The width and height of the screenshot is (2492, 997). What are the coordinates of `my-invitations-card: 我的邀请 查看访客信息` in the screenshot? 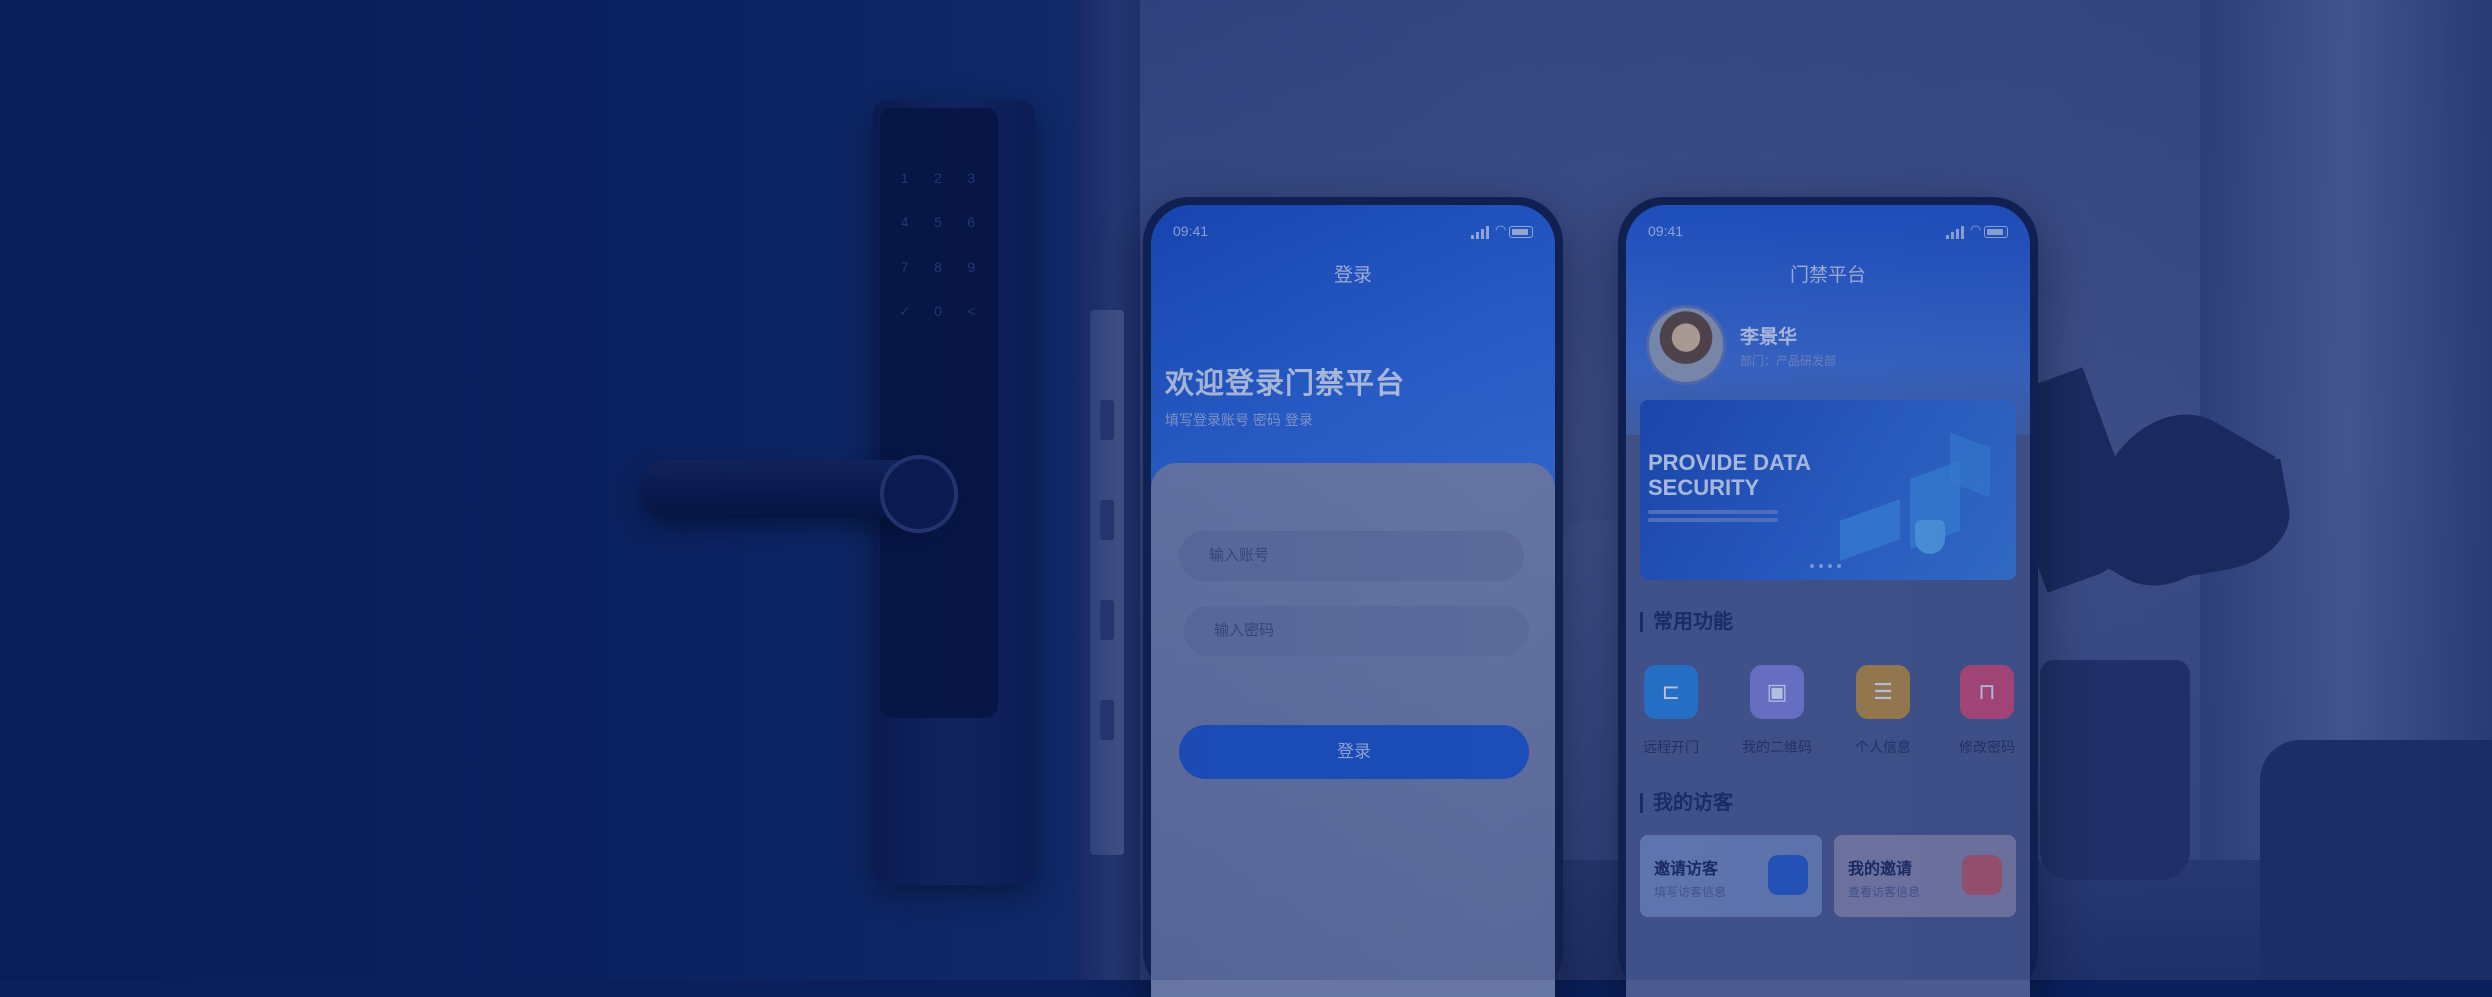 It's located at (1925, 876).